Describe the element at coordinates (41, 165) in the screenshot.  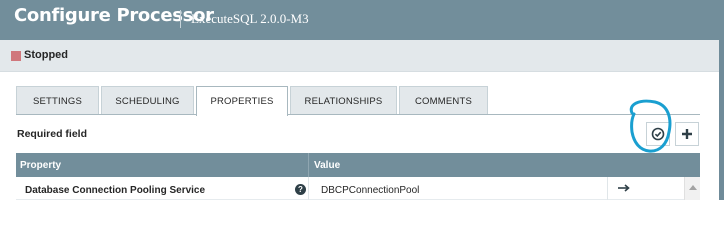
I see `column-header-property: Property` at that location.